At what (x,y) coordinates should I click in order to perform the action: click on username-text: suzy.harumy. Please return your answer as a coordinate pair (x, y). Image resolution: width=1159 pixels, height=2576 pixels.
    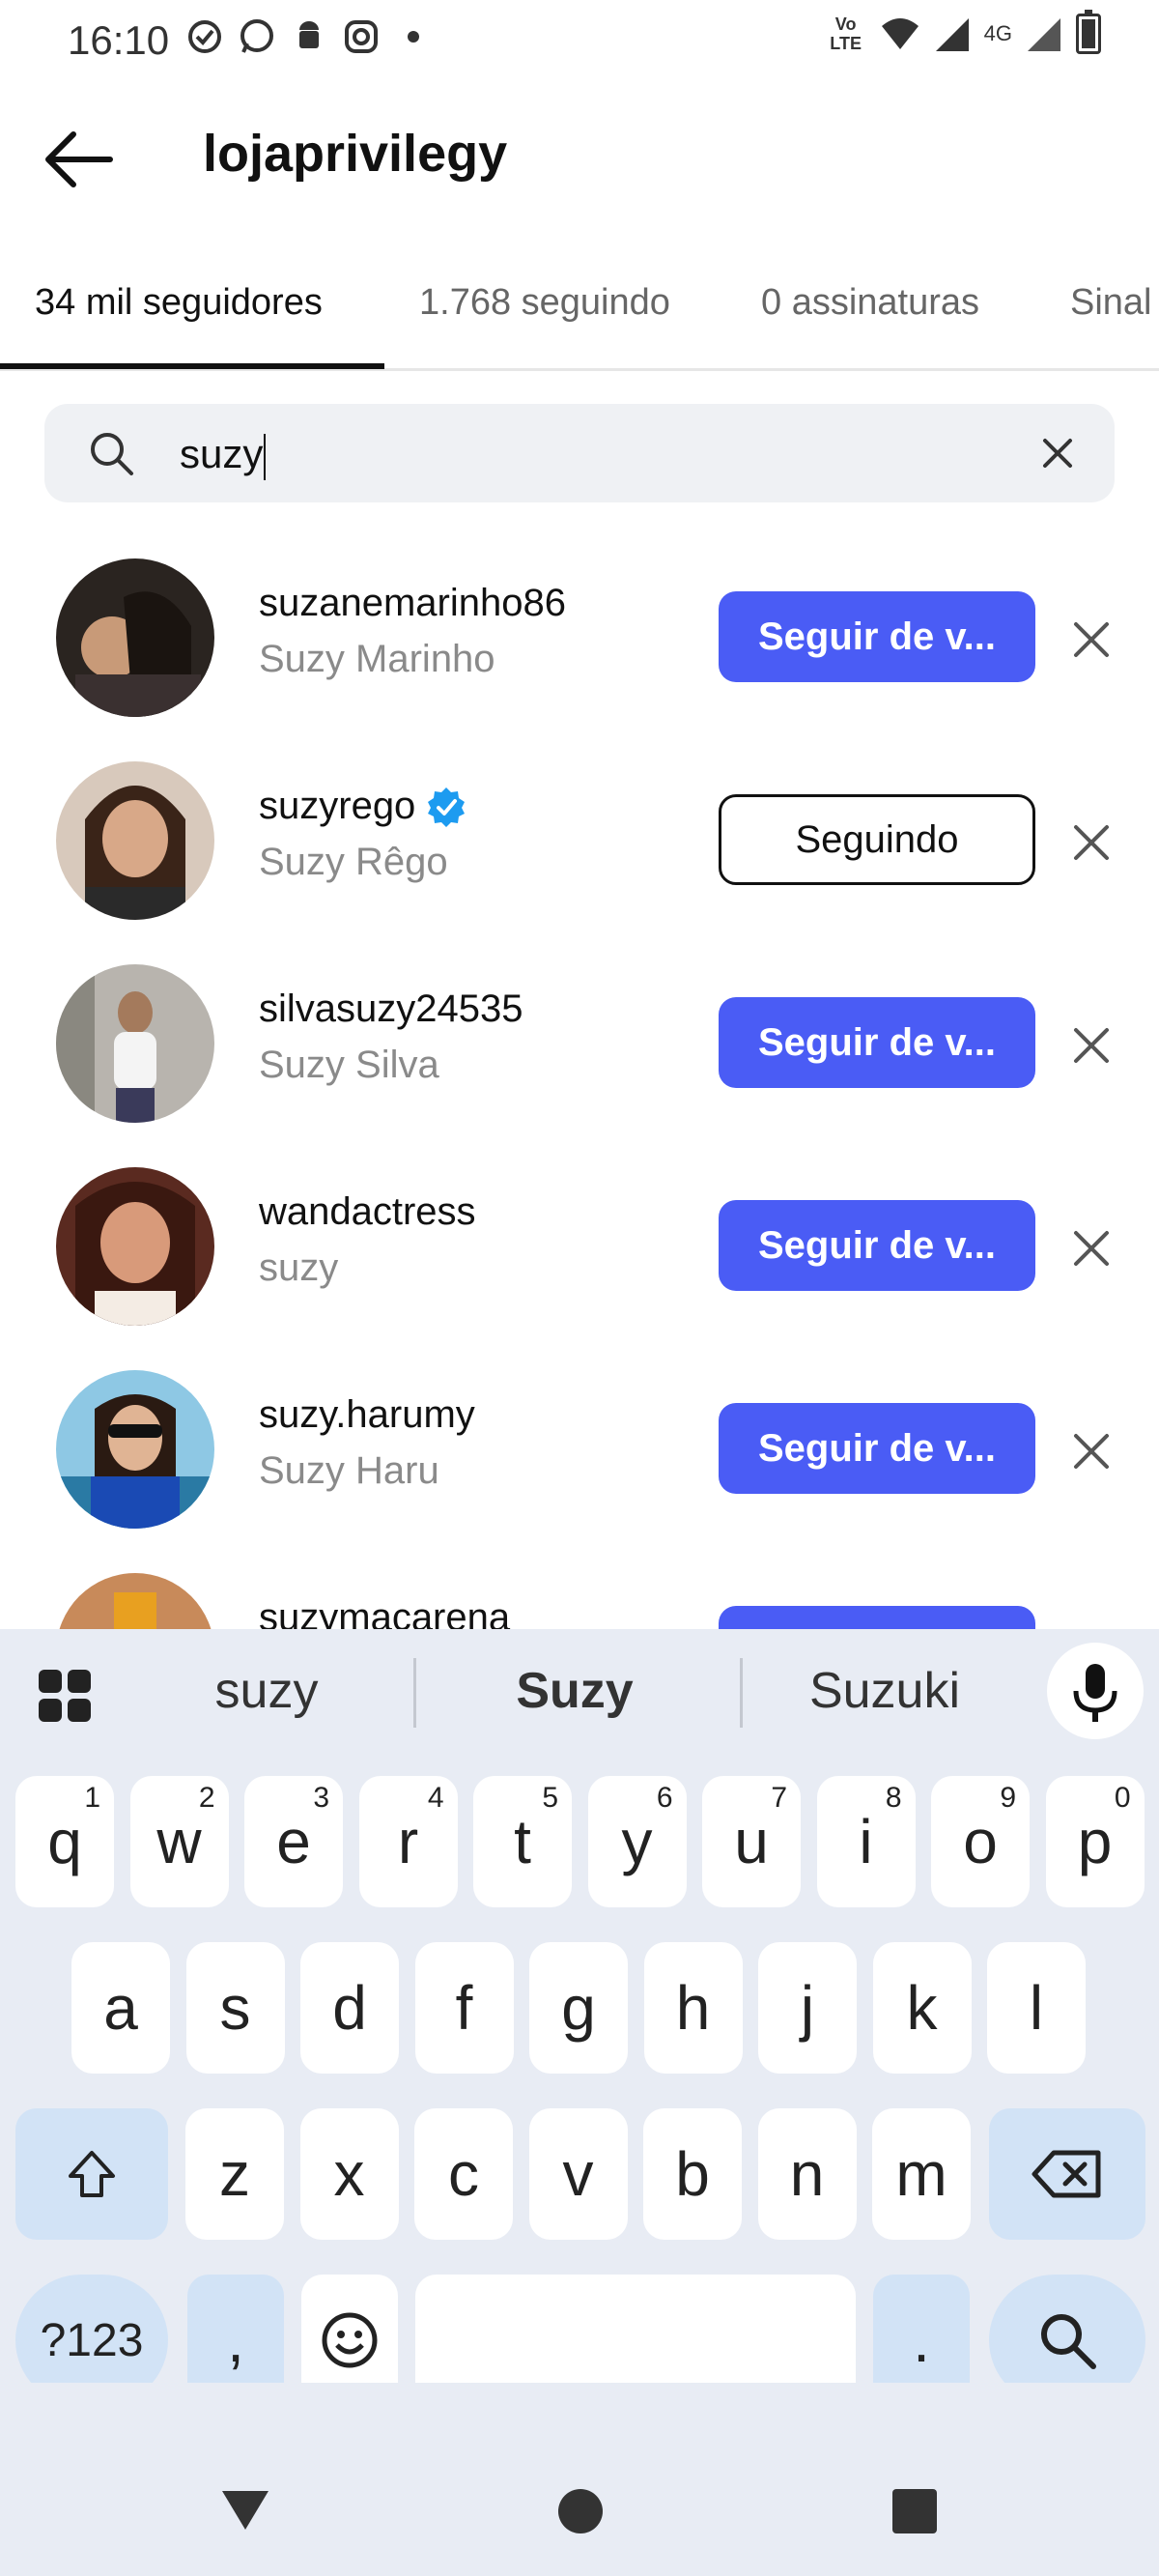
    Looking at the image, I should click on (367, 1415).